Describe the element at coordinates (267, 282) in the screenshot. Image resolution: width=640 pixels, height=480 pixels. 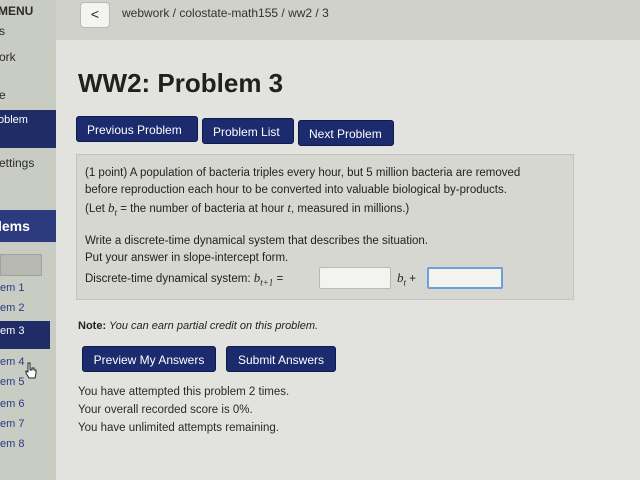
I see `lhs-subscript: t+1` at that location.